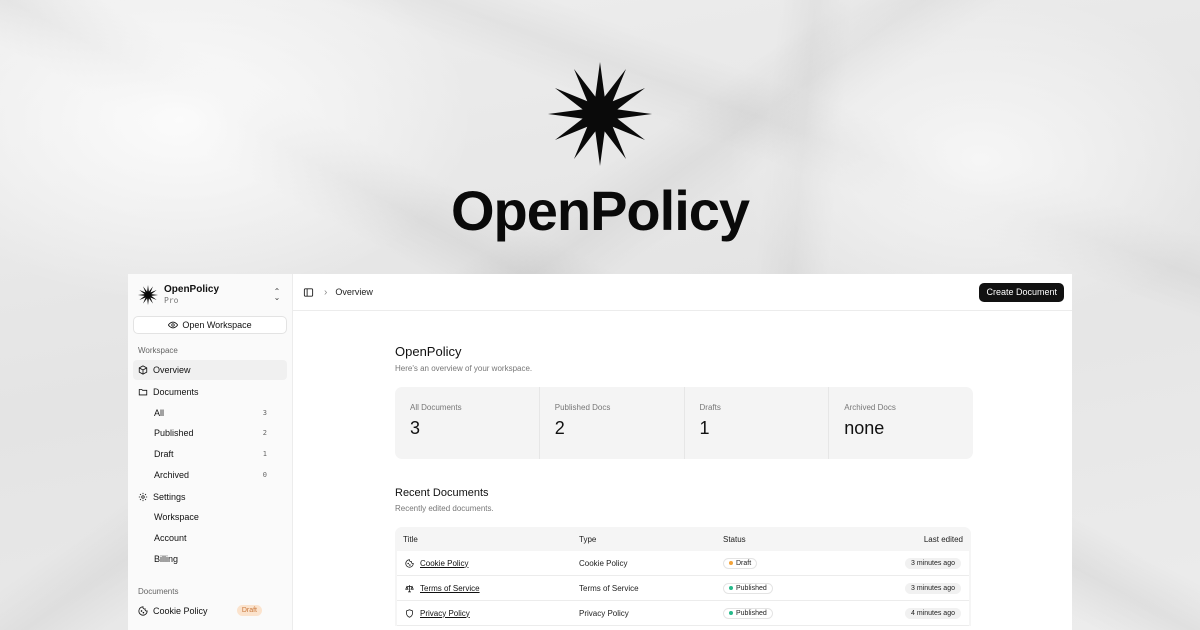 The image size is (1200, 630). Describe the element at coordinates (210, 433) in the screenshot. I see `sidebar-filter-published: Published 2` at that location.